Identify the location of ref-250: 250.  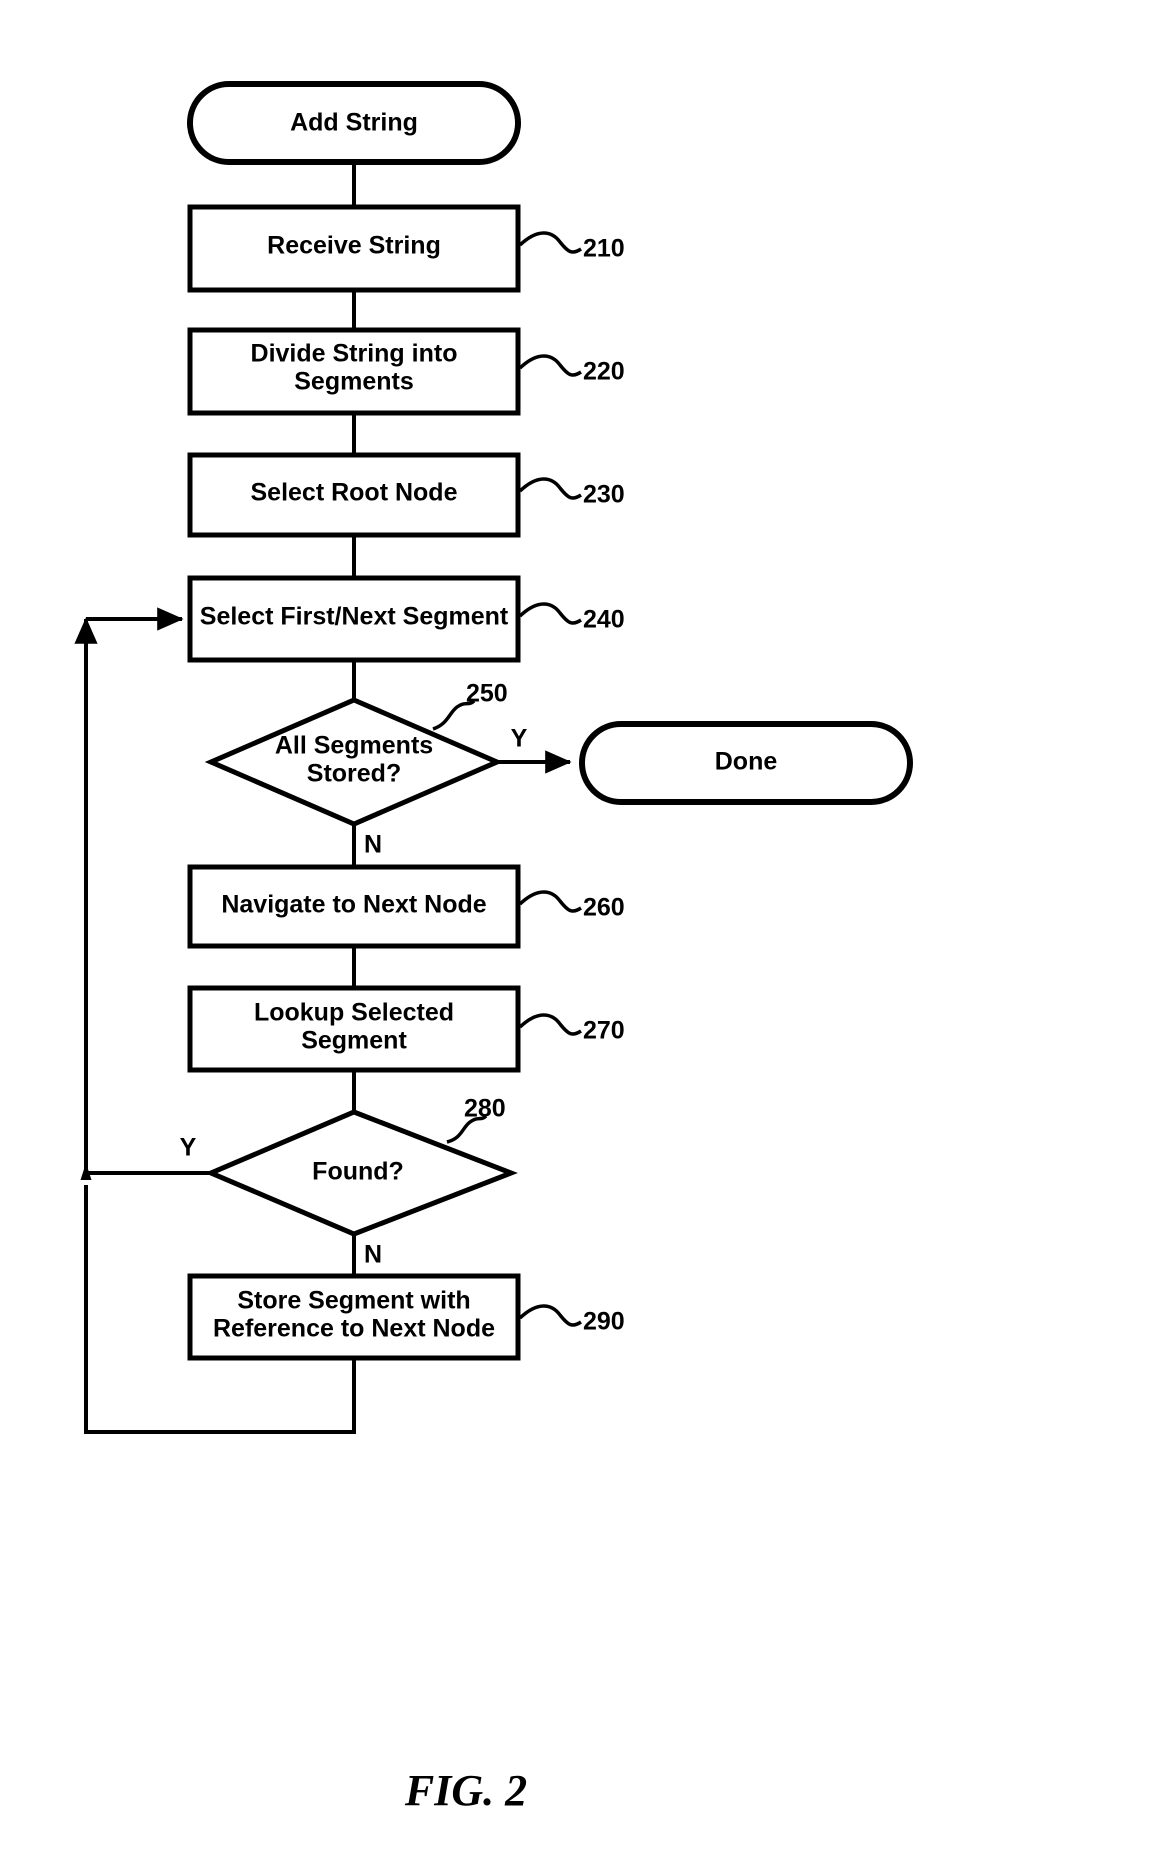
(470, 705).